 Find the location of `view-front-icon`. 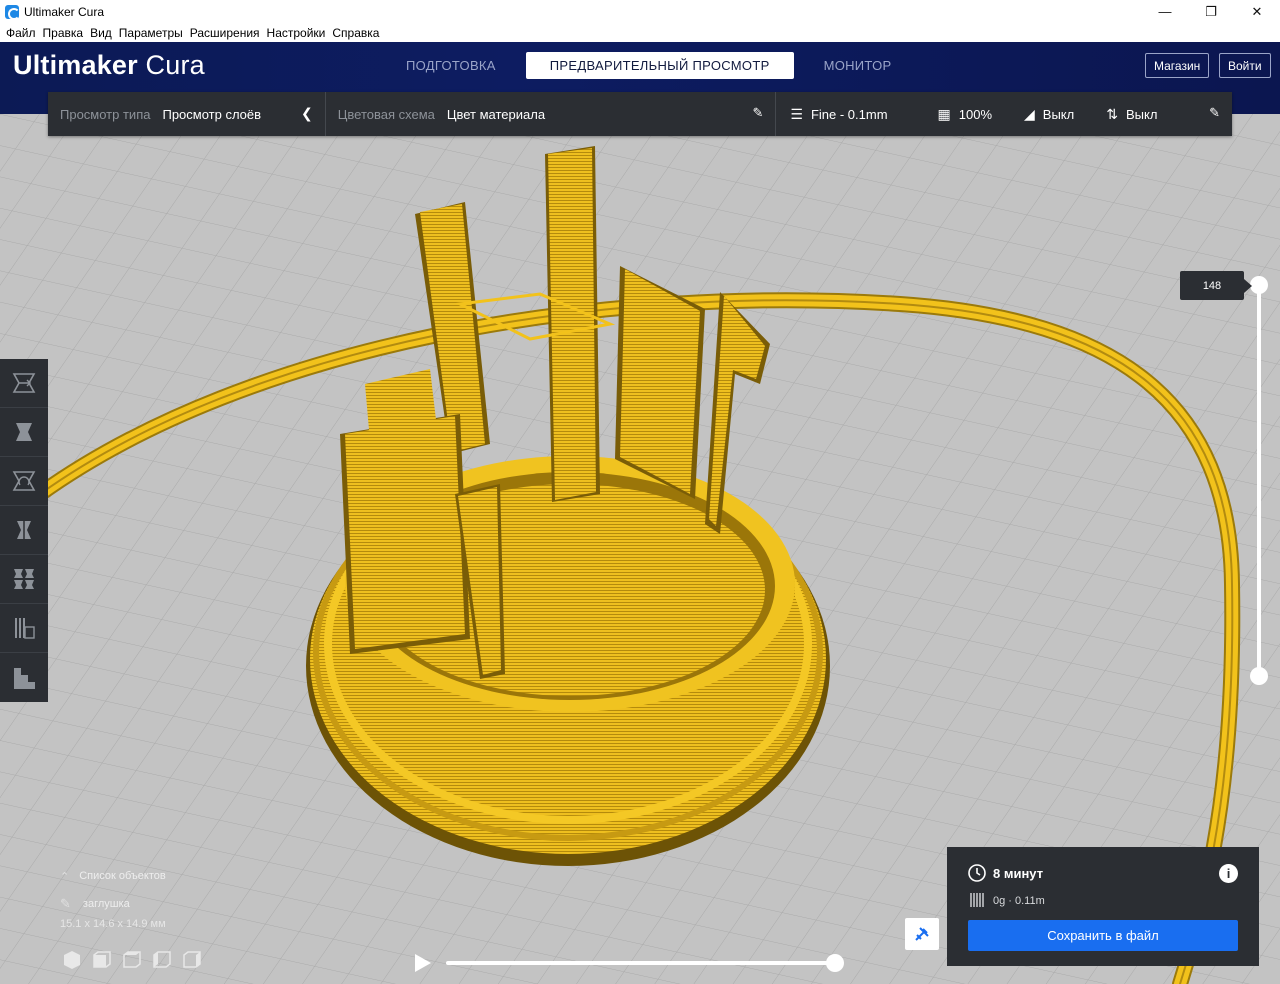

view-front-icon is located at coordinates (102, 959).